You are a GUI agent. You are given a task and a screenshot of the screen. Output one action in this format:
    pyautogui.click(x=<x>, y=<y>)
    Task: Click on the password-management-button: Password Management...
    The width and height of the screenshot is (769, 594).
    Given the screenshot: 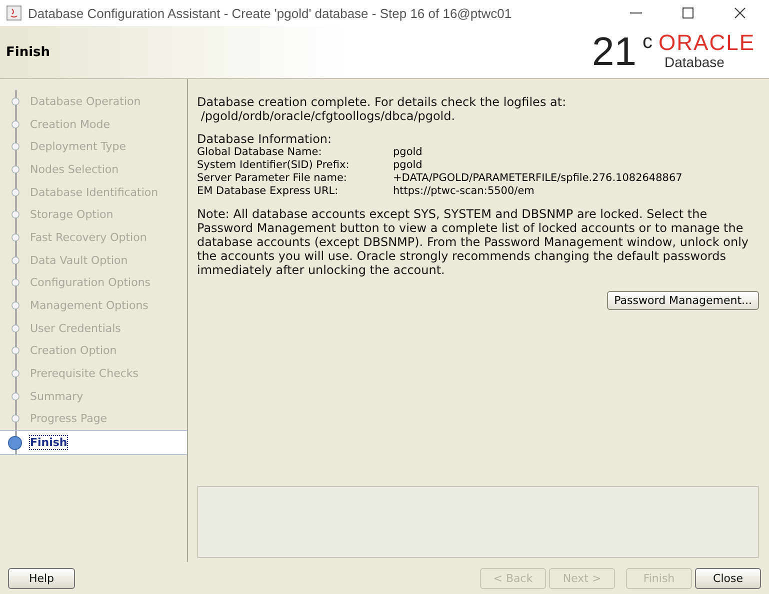 What is the action you would take?
    pyautogui.click(x=683, y=300)
    